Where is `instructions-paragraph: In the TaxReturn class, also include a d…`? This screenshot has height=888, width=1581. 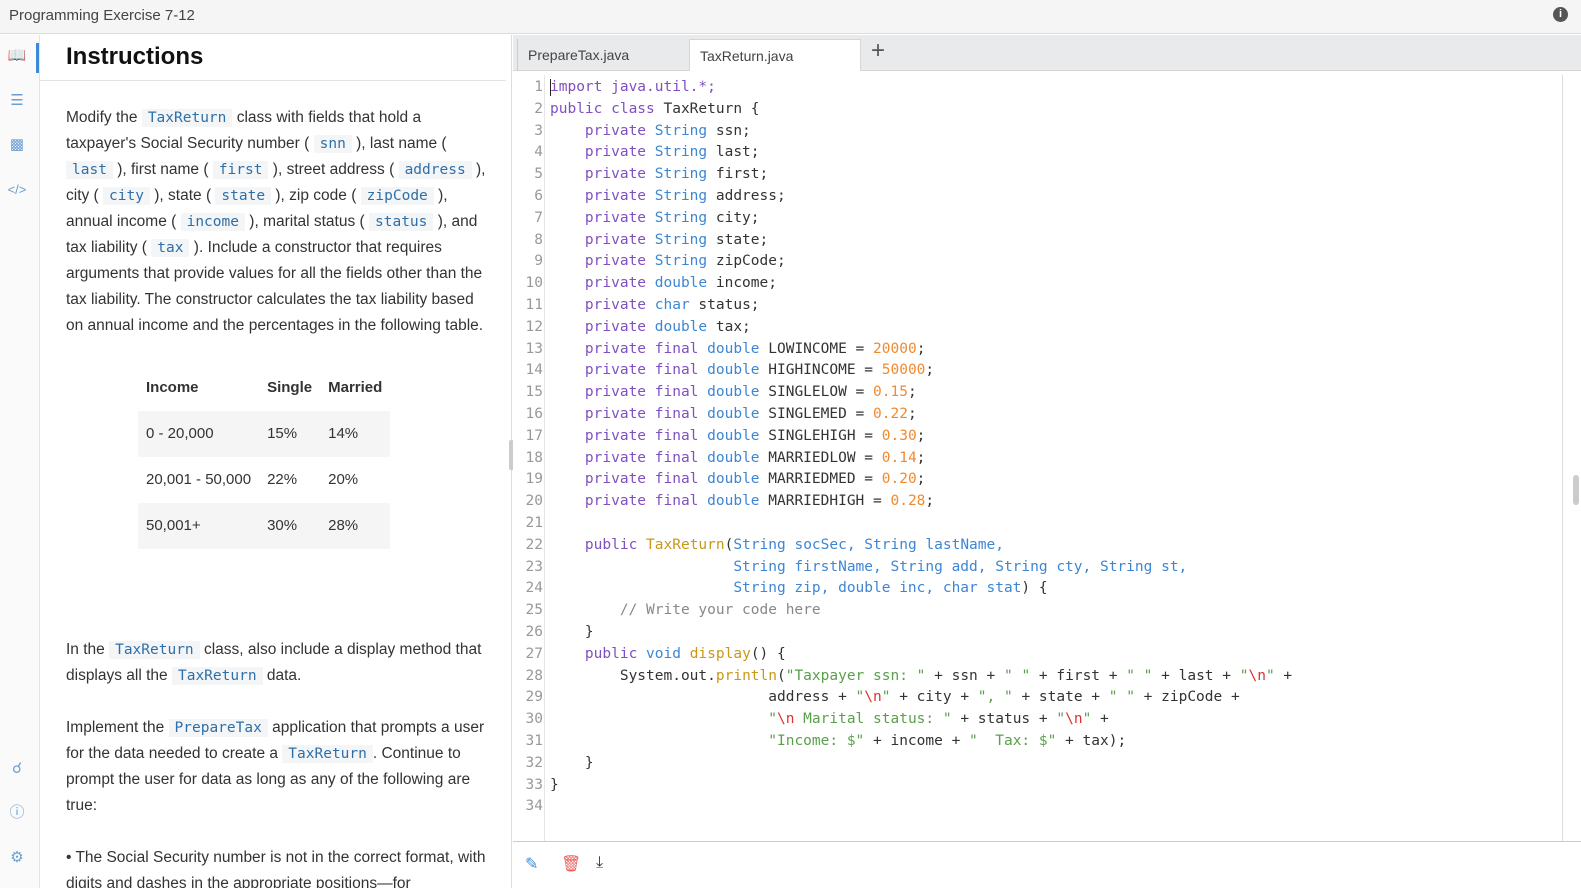 instructions-paragraph: In the TaxReturn class, also include a d… is located at coordinates (276, 663).